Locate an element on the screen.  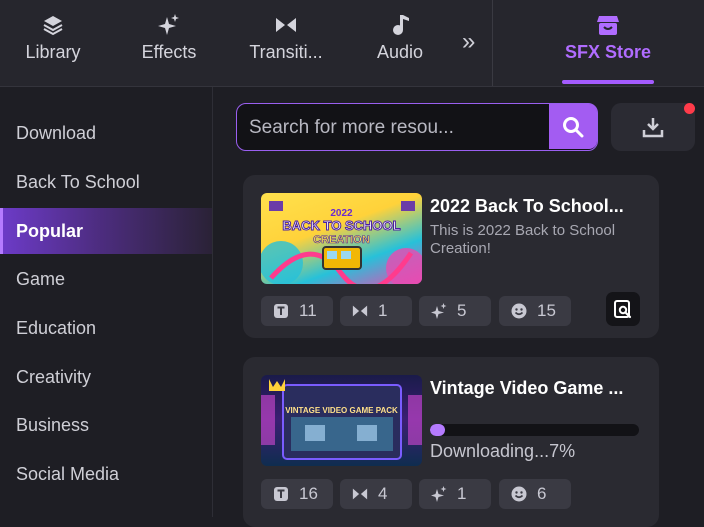
stickers-count-chip: 15 is located at coordinates (535, 311).